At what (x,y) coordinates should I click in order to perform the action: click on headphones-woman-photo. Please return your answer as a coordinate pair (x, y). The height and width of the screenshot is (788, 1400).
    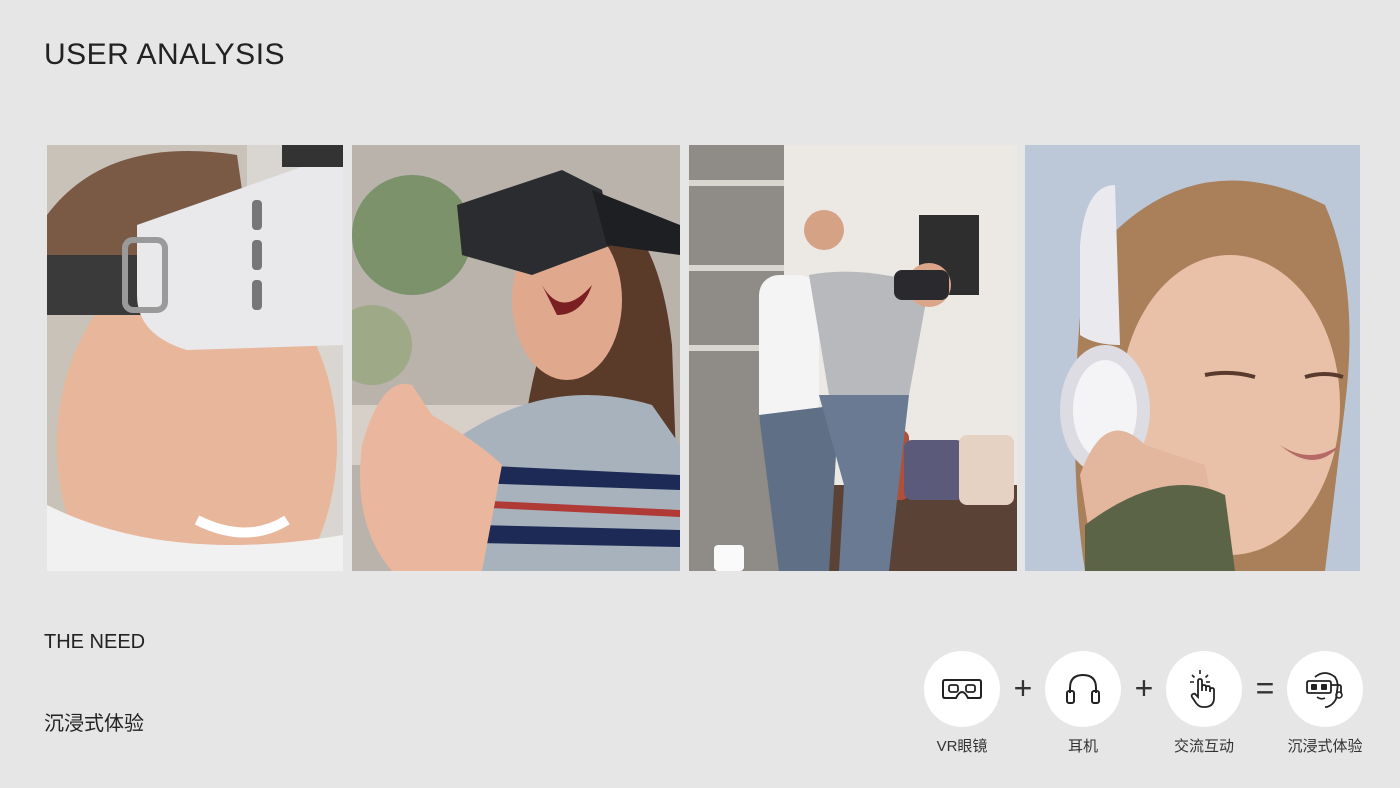
    Looking at the image, I should click on (1192, 358).